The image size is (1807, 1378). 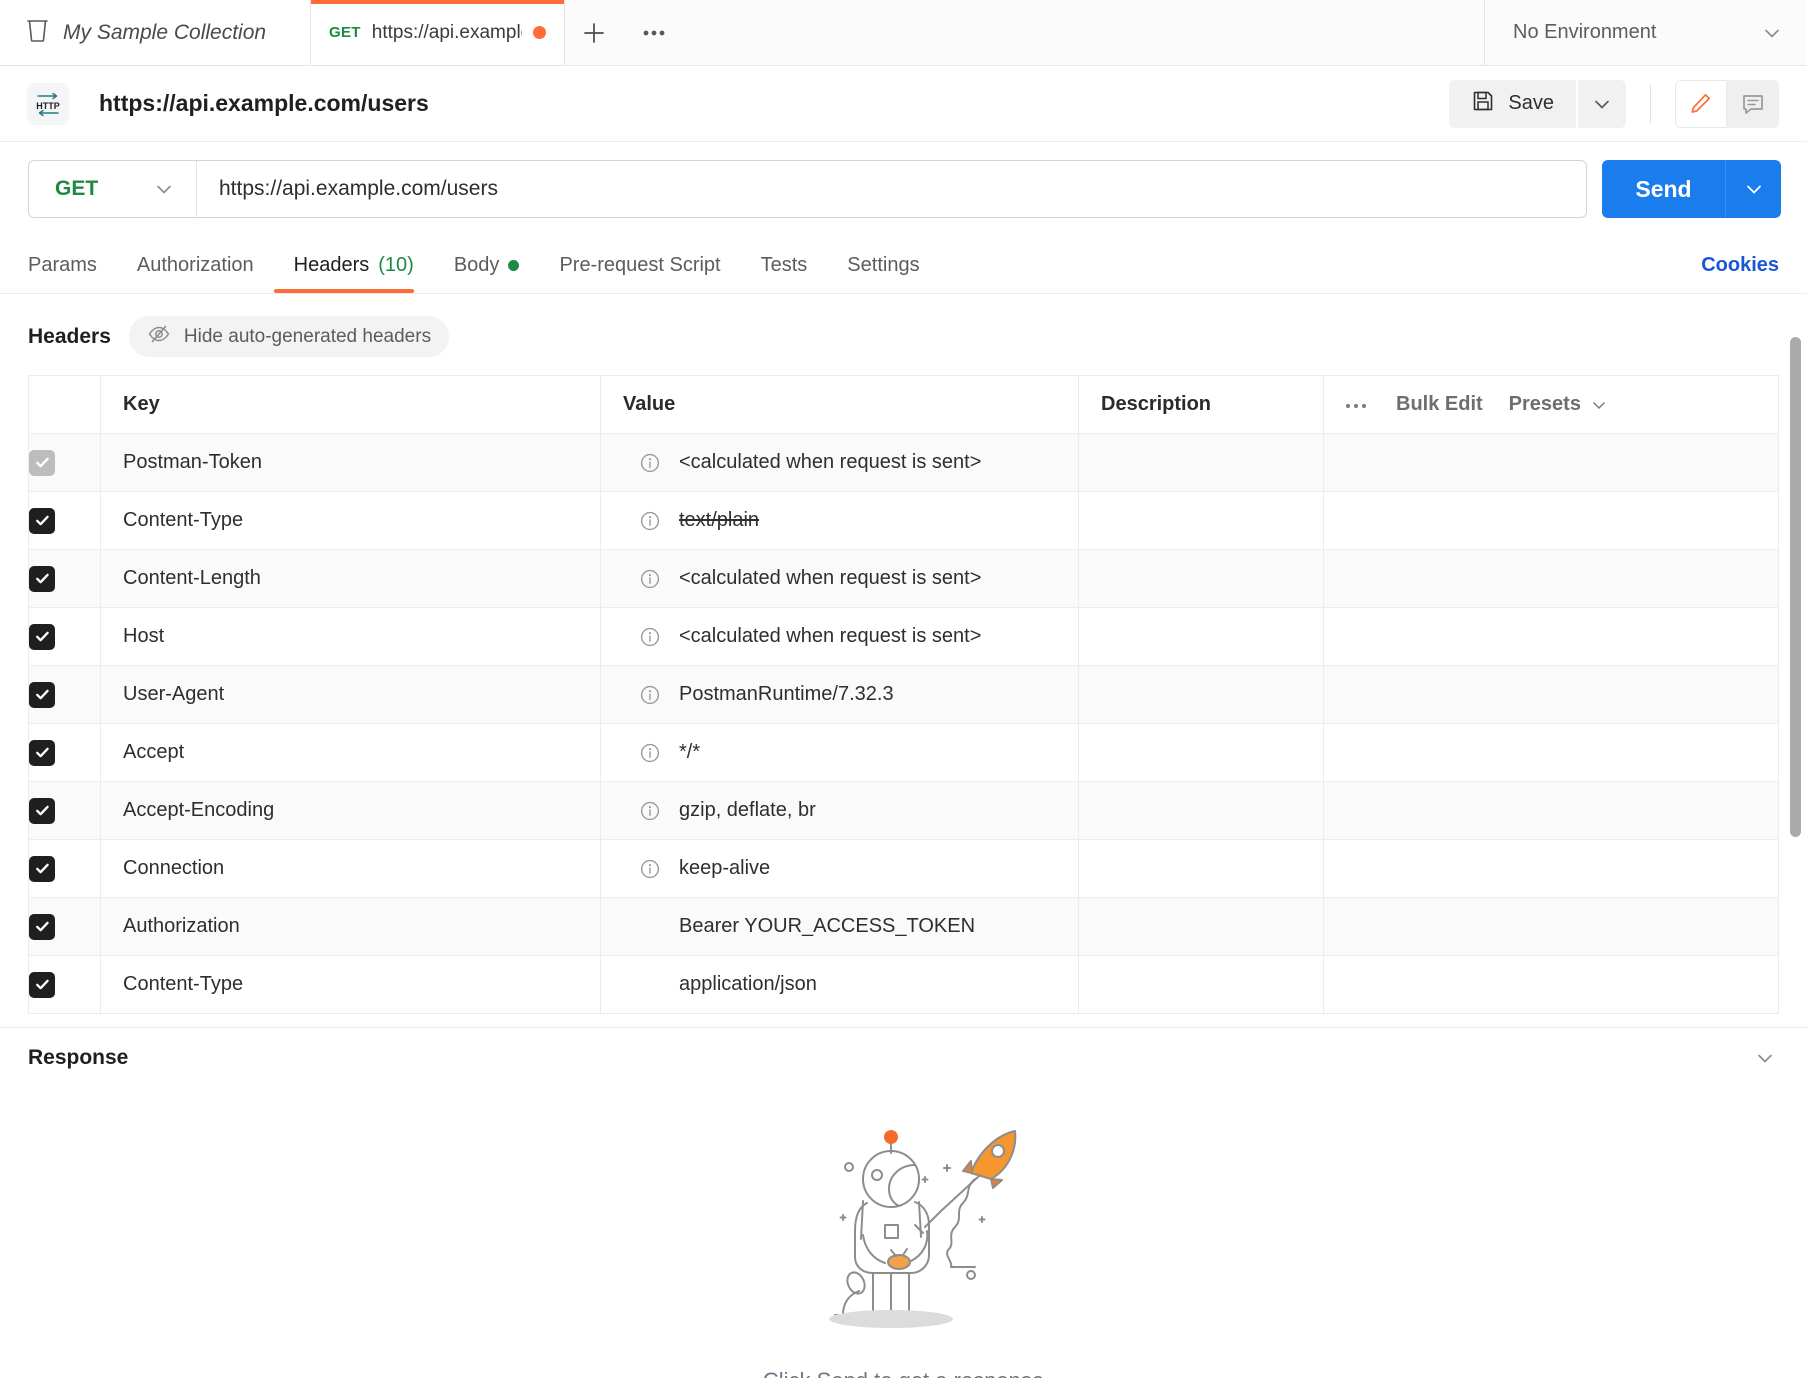 I want to click on headers-table-scrollbar, so click(x=1795, y=587).